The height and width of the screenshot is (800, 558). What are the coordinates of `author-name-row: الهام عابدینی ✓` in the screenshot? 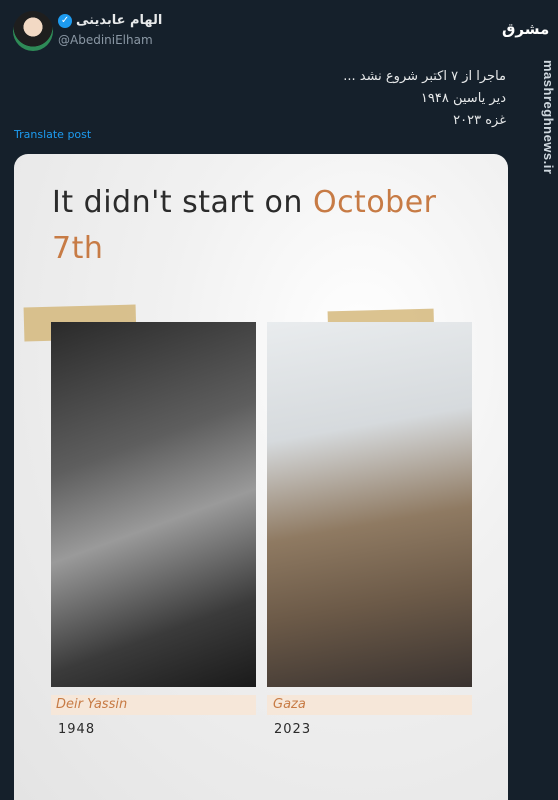 It's located at (110, 20).